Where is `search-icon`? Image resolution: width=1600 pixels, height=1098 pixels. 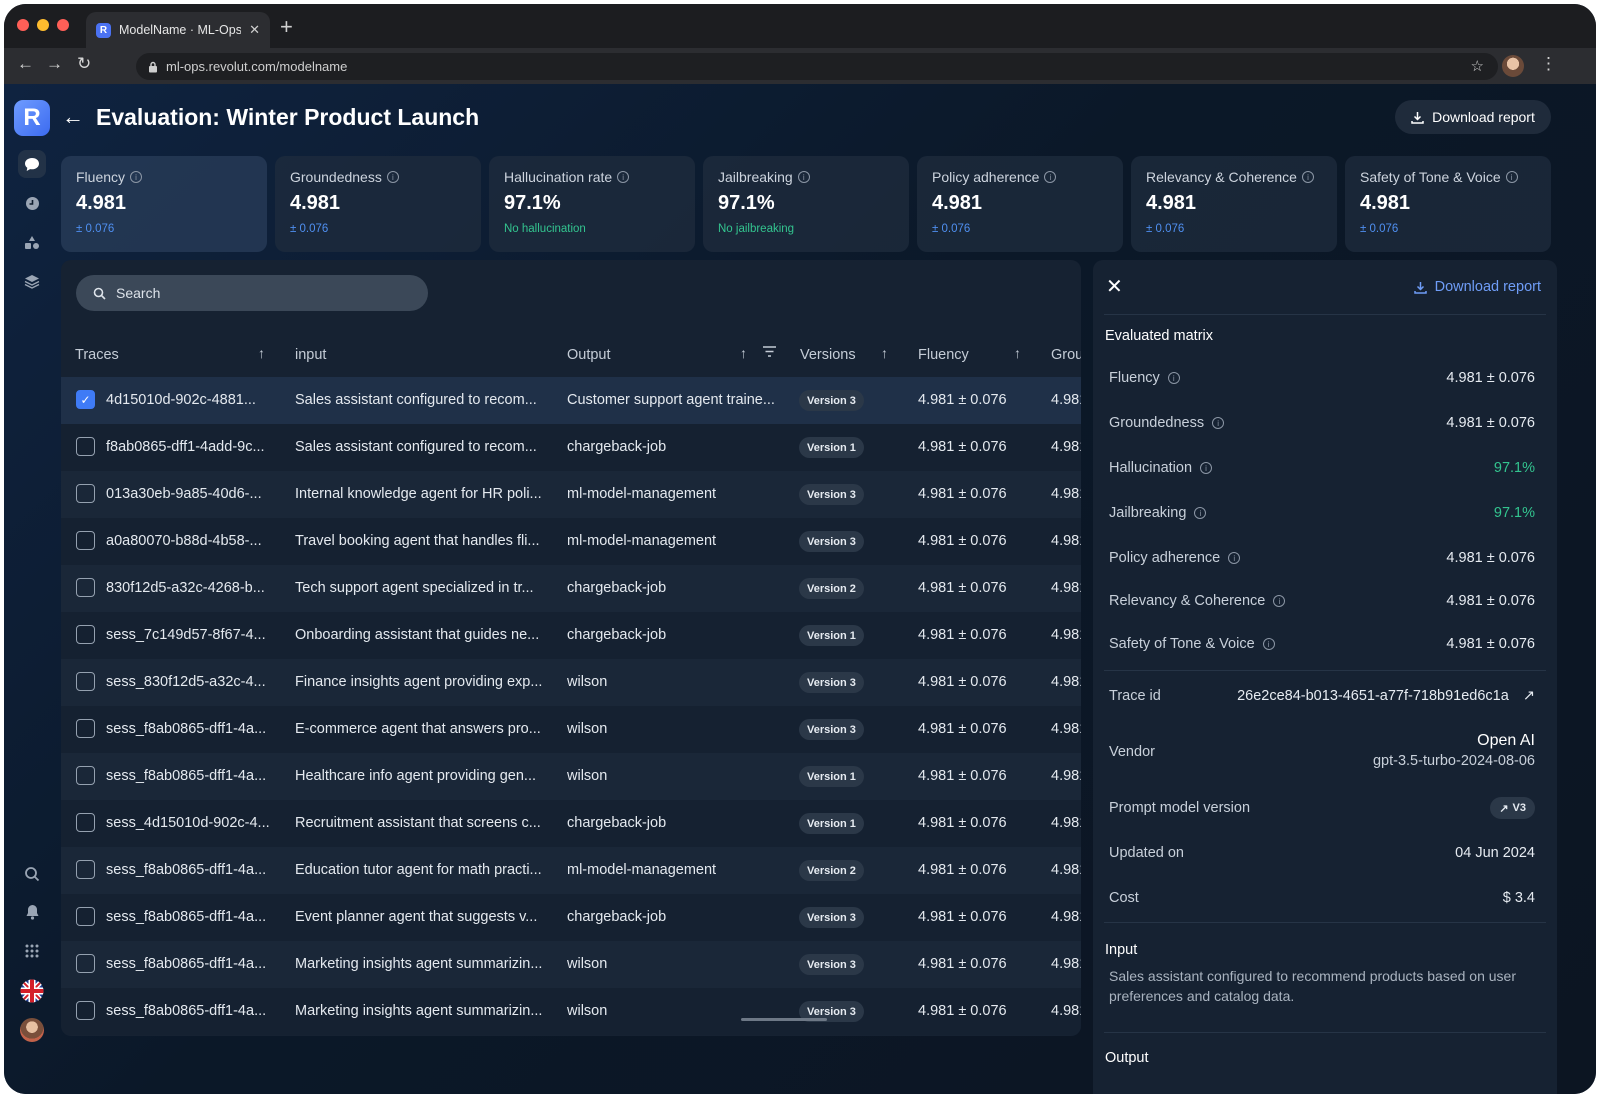
search-icon is located at coordinates (32, 874).